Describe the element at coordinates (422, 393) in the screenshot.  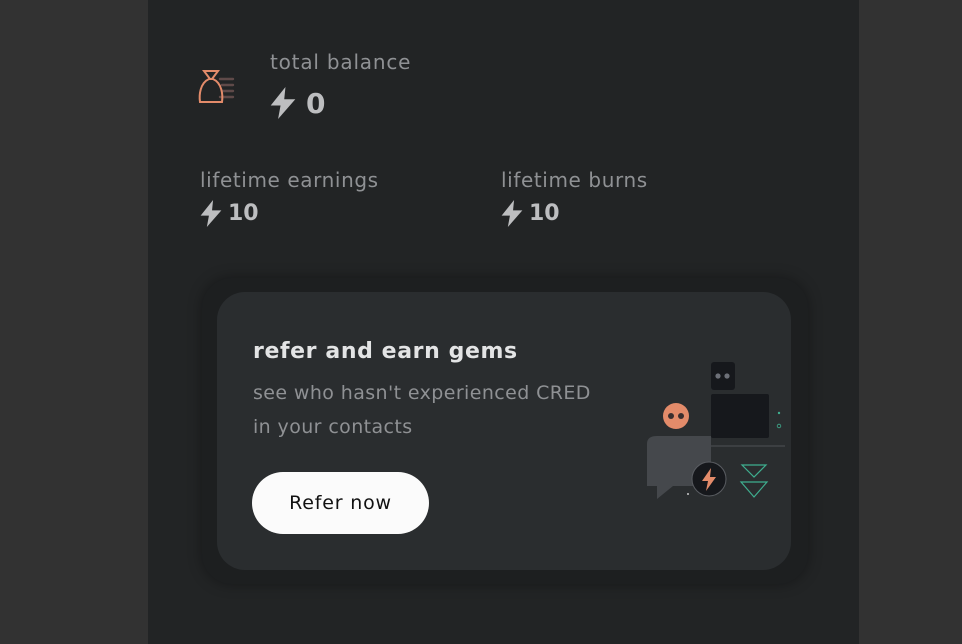
I see `refer-card-description-line-1: see who hasn't experienced CRED` at that location.